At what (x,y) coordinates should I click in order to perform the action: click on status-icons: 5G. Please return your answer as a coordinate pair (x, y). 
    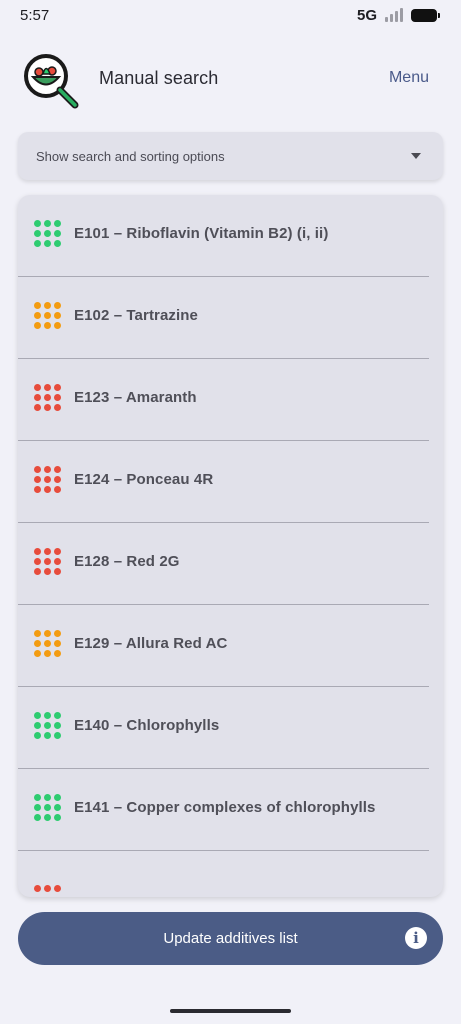
    Looking at the image, I should click on (398, 15).